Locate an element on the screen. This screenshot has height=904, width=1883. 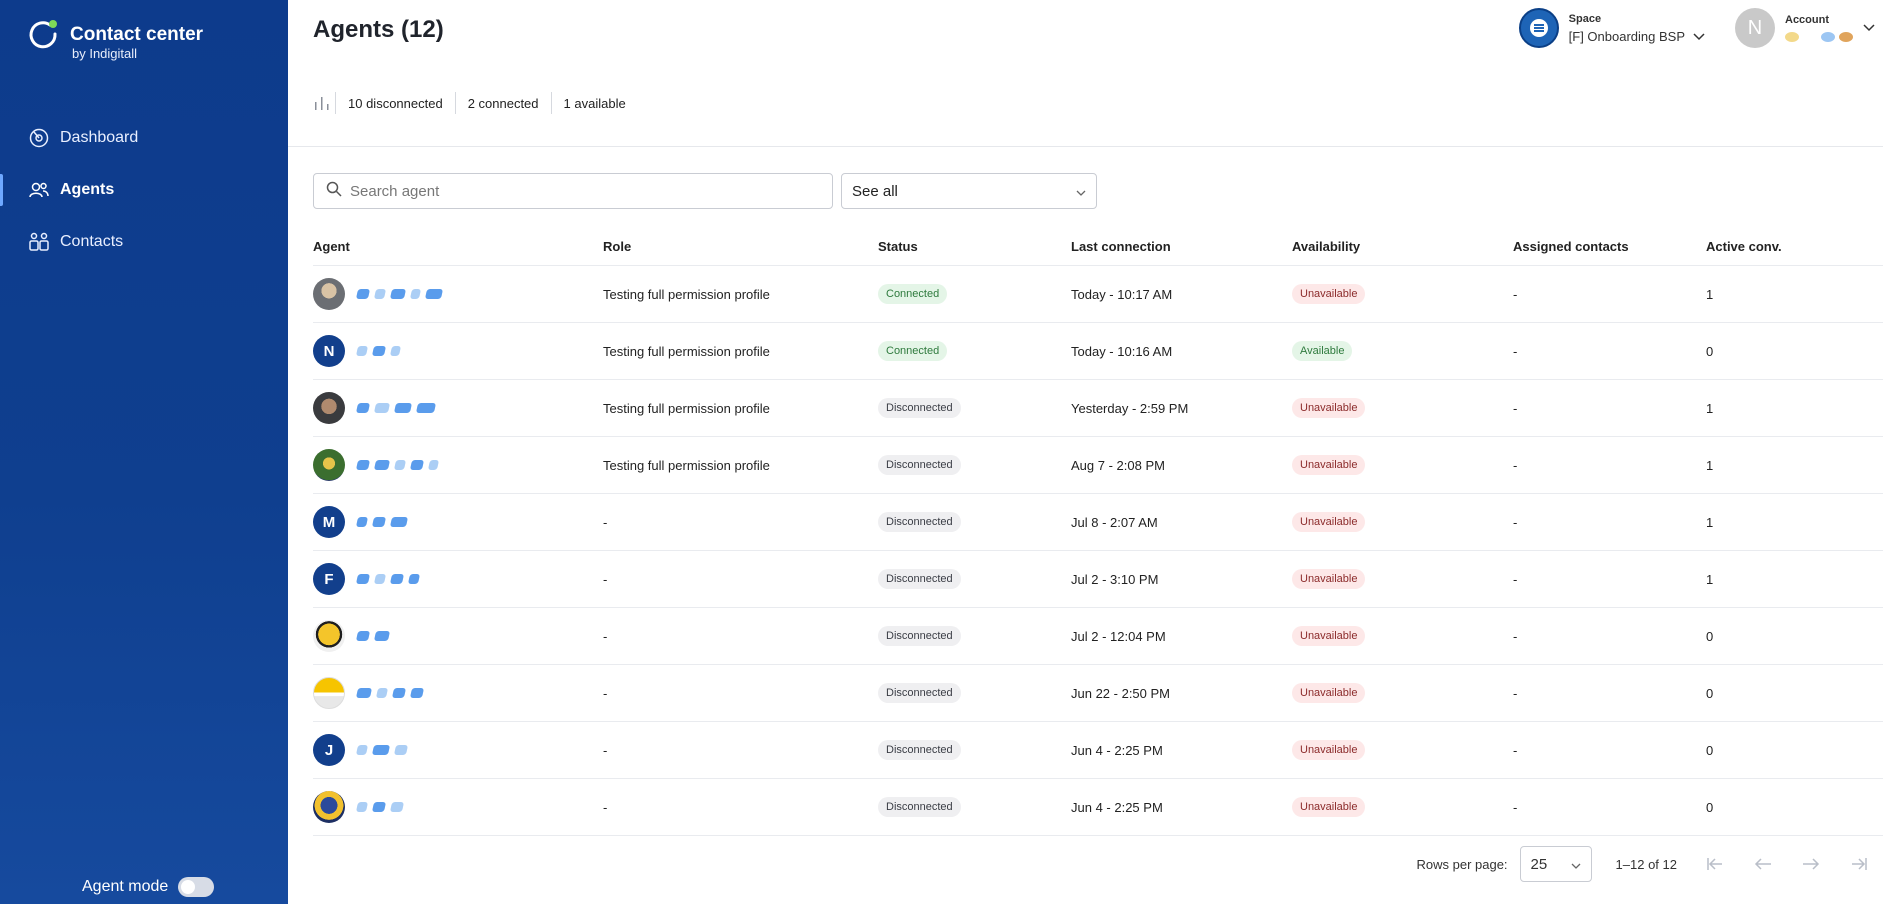
availability-badge: Available is located at coordinates (1322, 351).